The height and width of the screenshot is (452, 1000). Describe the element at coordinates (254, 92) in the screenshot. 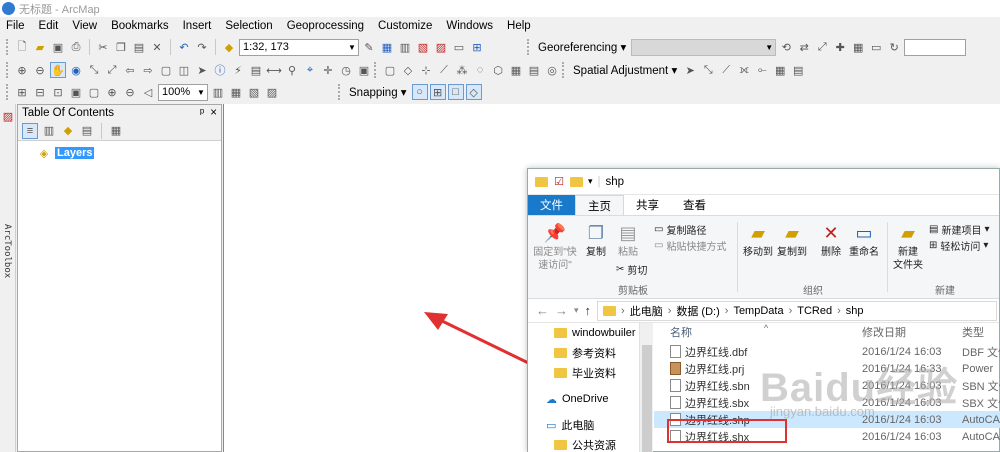

I see `change-layout-icon: ▧` at that location.